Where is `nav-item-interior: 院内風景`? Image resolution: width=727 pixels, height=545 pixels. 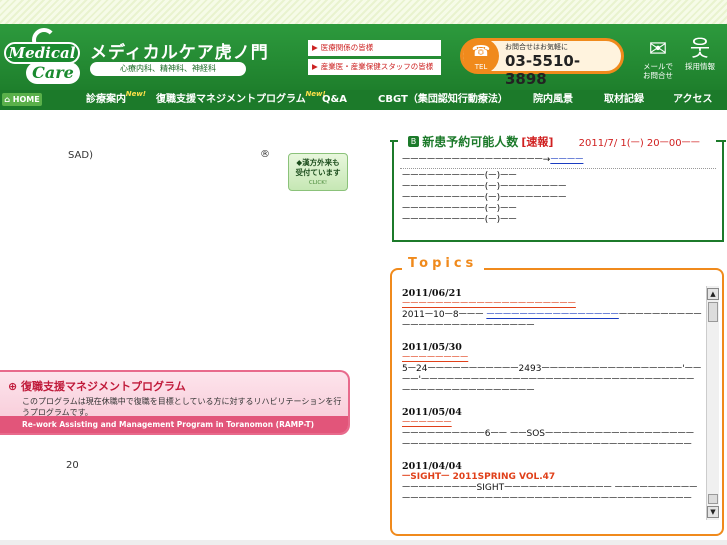 nav-item-interior: 院内風景 is located at coordinates (553, 100).